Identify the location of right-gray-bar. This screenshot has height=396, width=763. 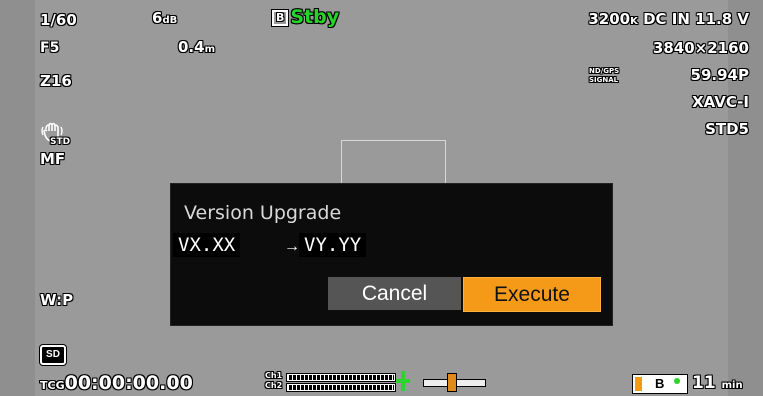
(745, 198).